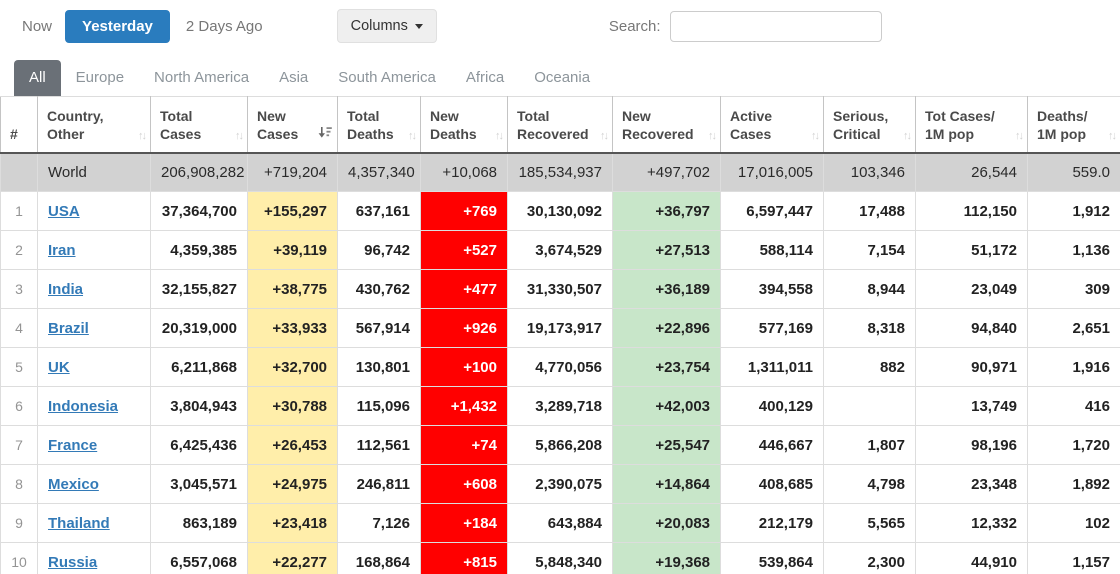  What do you see at coordinates (1073, 558) in the screenshot?
I see `cell-deaths_1m: 1,157` at bounding box center [1073, 558].